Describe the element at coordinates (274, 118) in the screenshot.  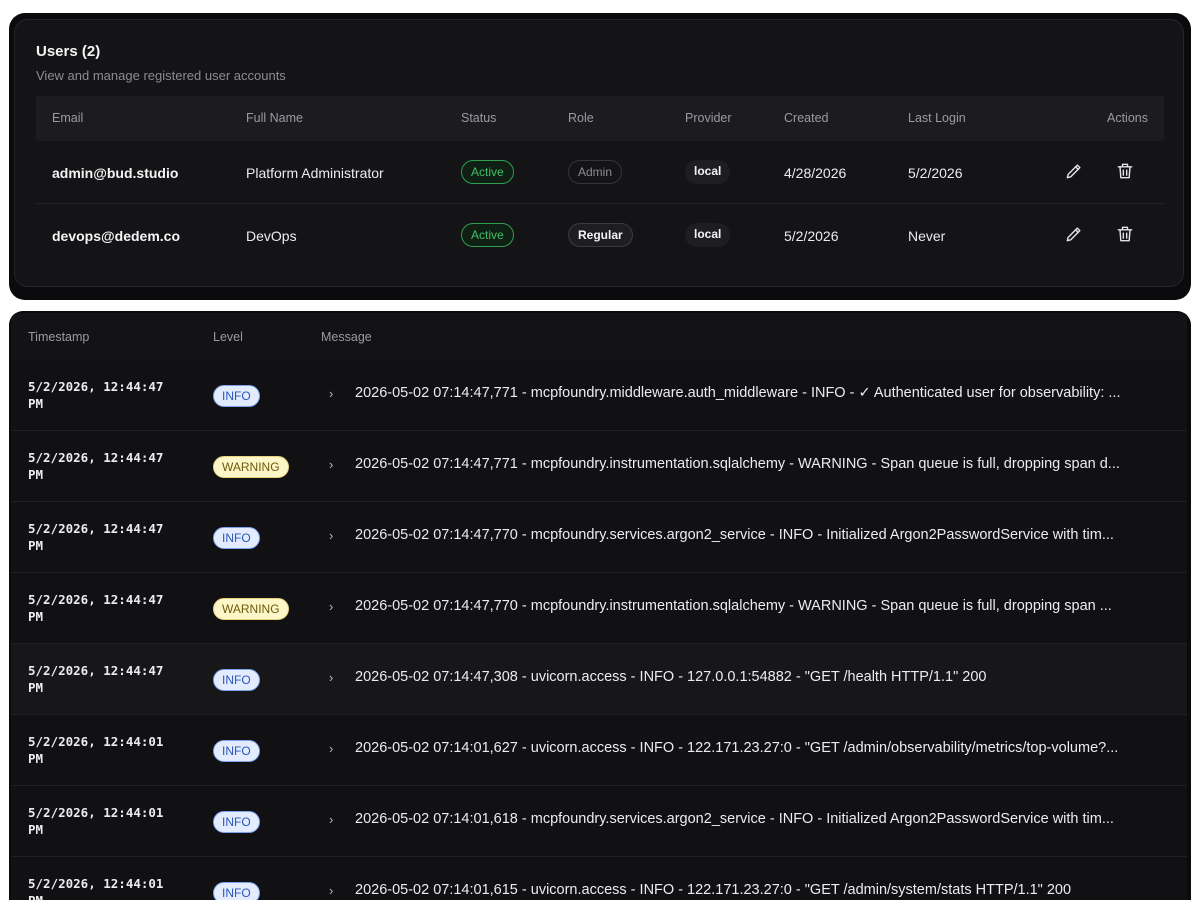
I see `column-header-full-name: Full Name` at that location.